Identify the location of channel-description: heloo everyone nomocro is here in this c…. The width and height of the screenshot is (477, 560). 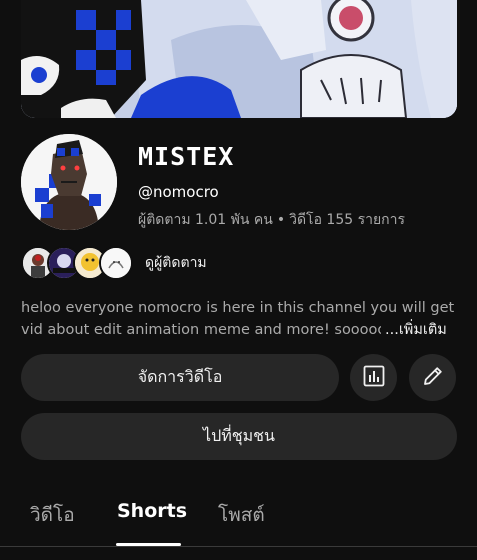
(239, 319).